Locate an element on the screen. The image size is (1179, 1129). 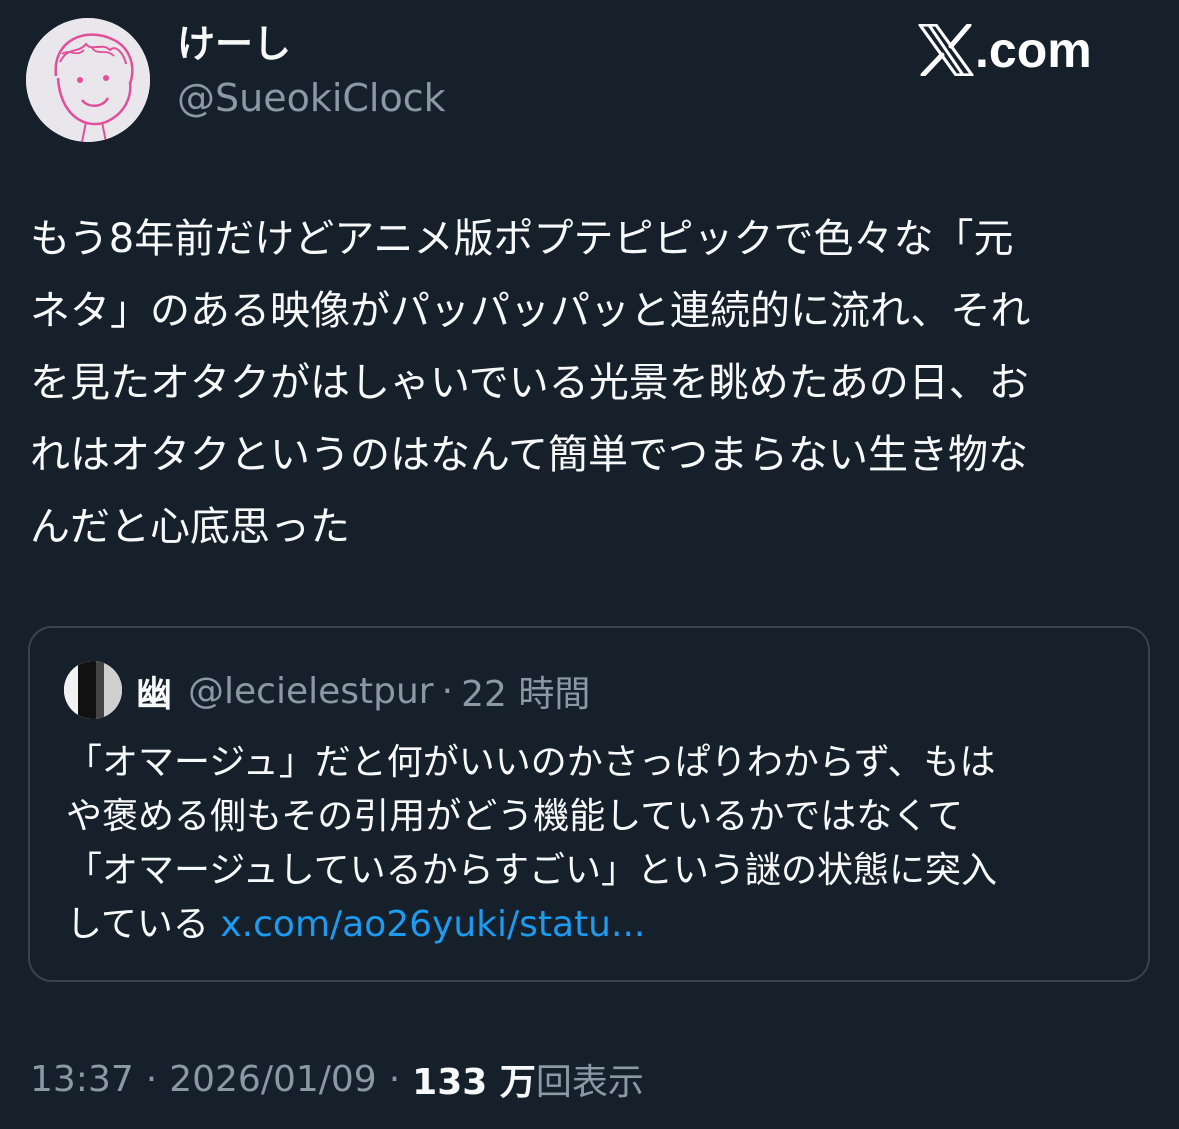
author-display-name: けーし is located at coordinates (234, 44).